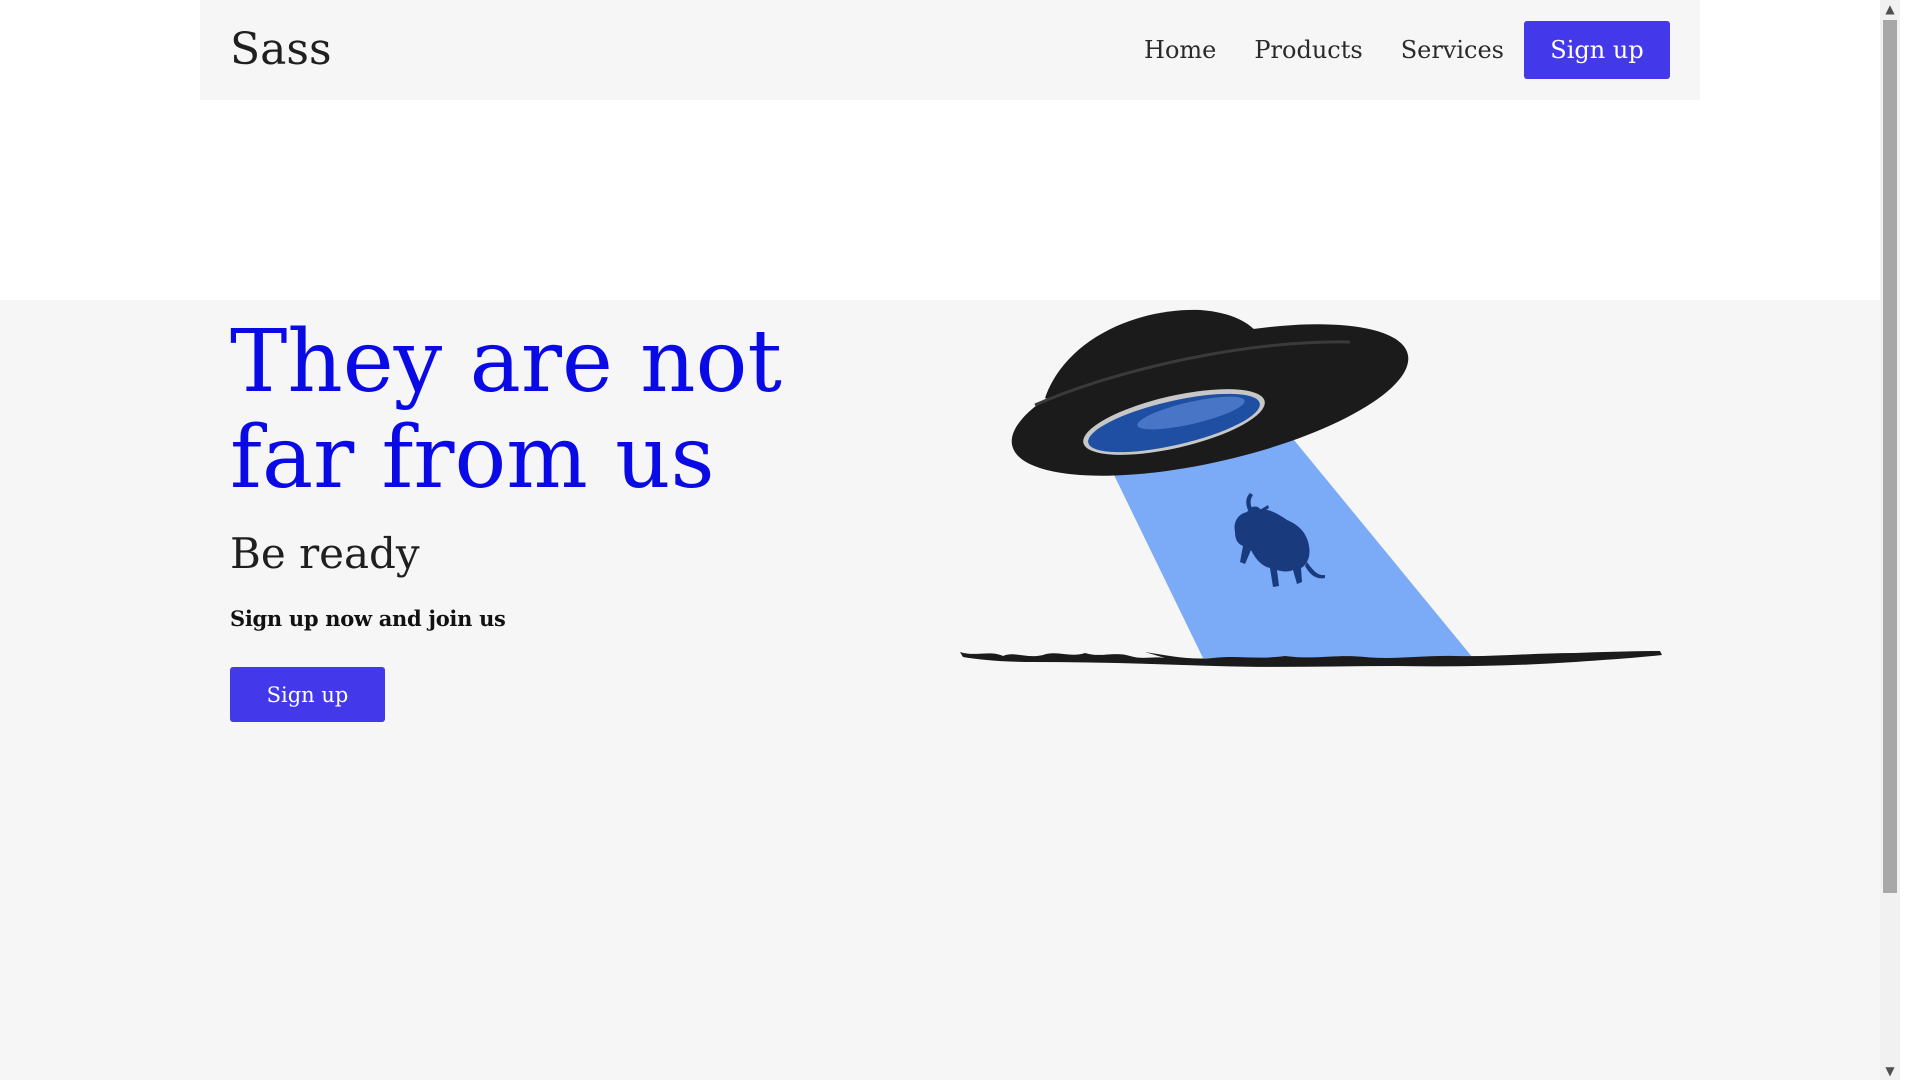  Describe the element at coordinates (1308, 50) in the screenshot. I see `nav-link-products: Products` at that location.